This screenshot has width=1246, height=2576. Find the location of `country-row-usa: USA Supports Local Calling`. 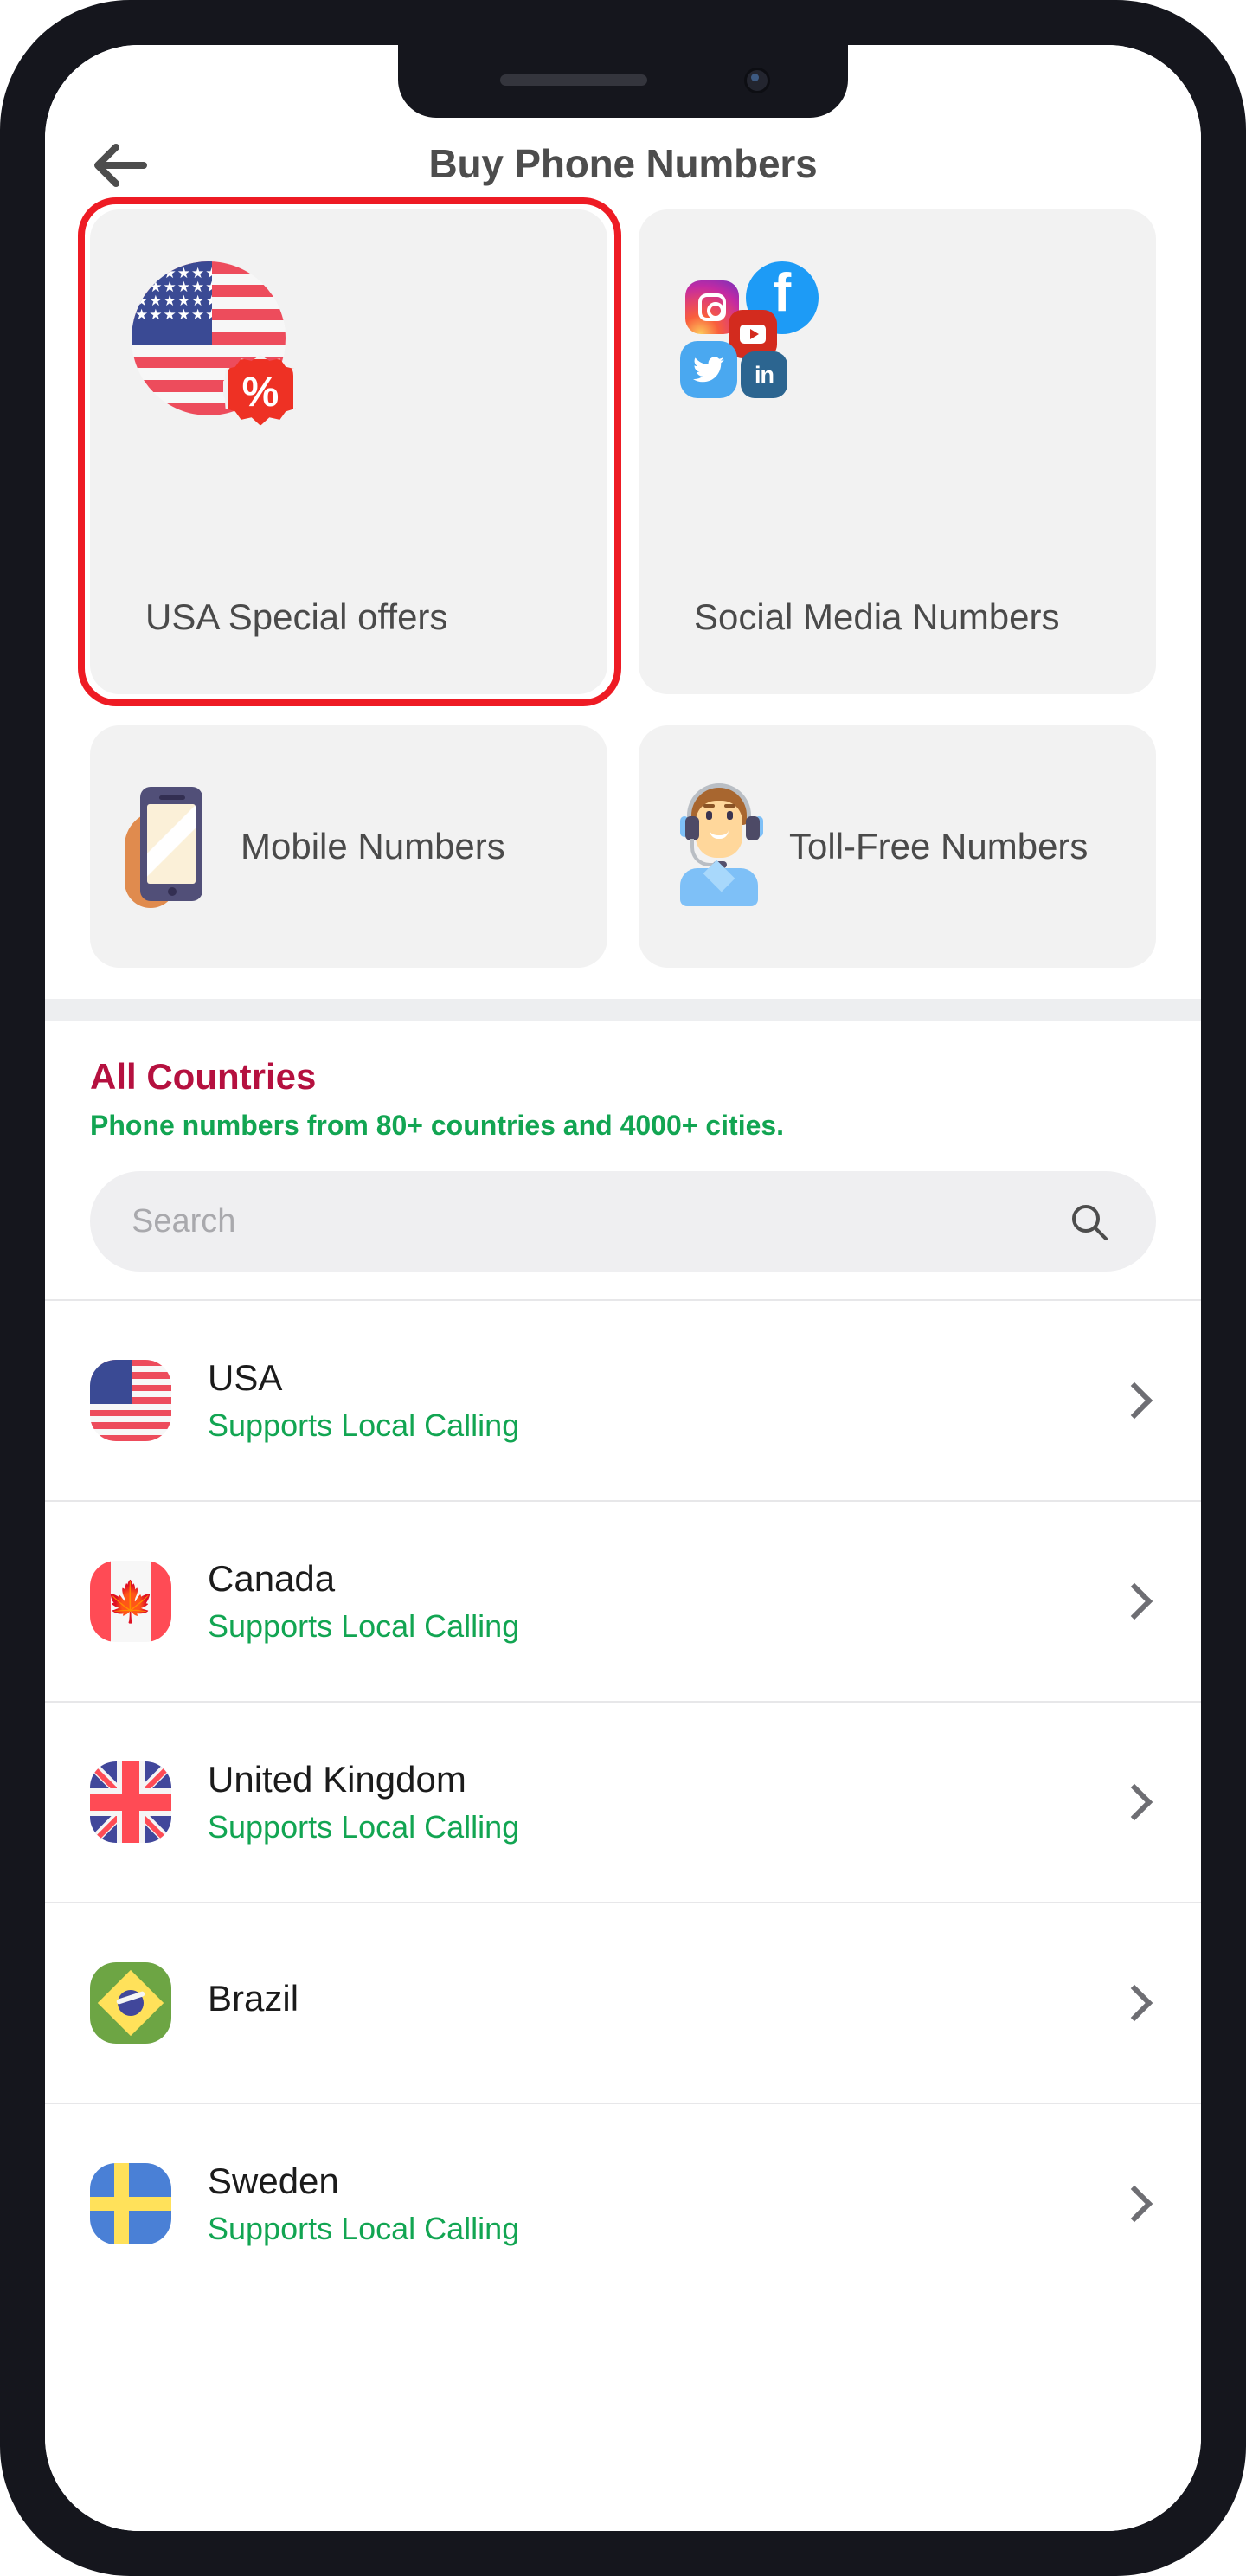

country-row-usa: USA Supports Local Calling is located at coordinates (623, 1399).